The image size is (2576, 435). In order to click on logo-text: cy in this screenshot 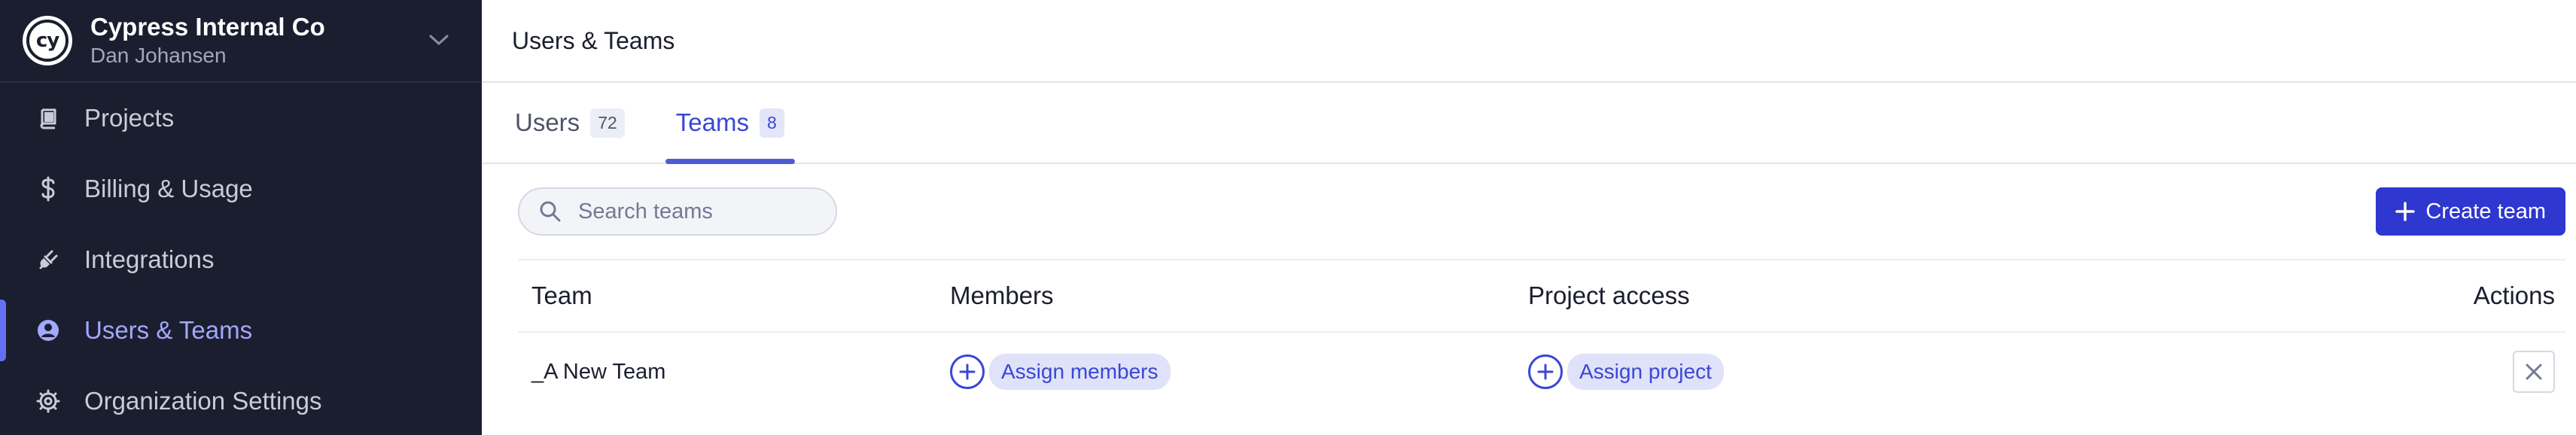, I will do `click(48, 41)`.